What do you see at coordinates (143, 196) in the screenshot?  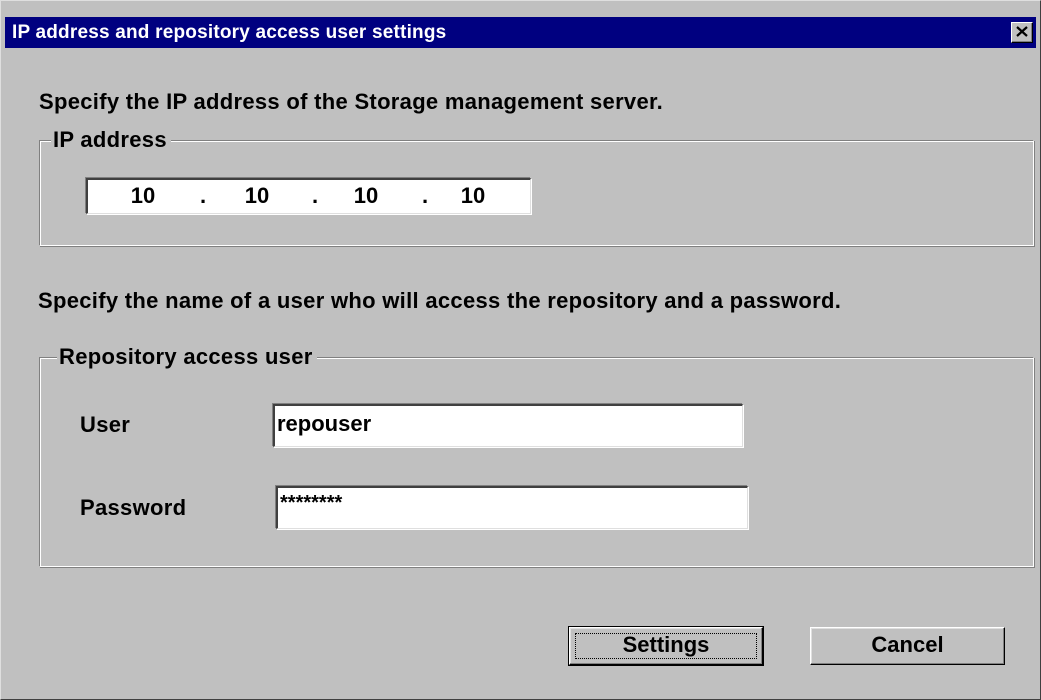 I see `ip-octet-1: 10` at bounding box center [143, 196].